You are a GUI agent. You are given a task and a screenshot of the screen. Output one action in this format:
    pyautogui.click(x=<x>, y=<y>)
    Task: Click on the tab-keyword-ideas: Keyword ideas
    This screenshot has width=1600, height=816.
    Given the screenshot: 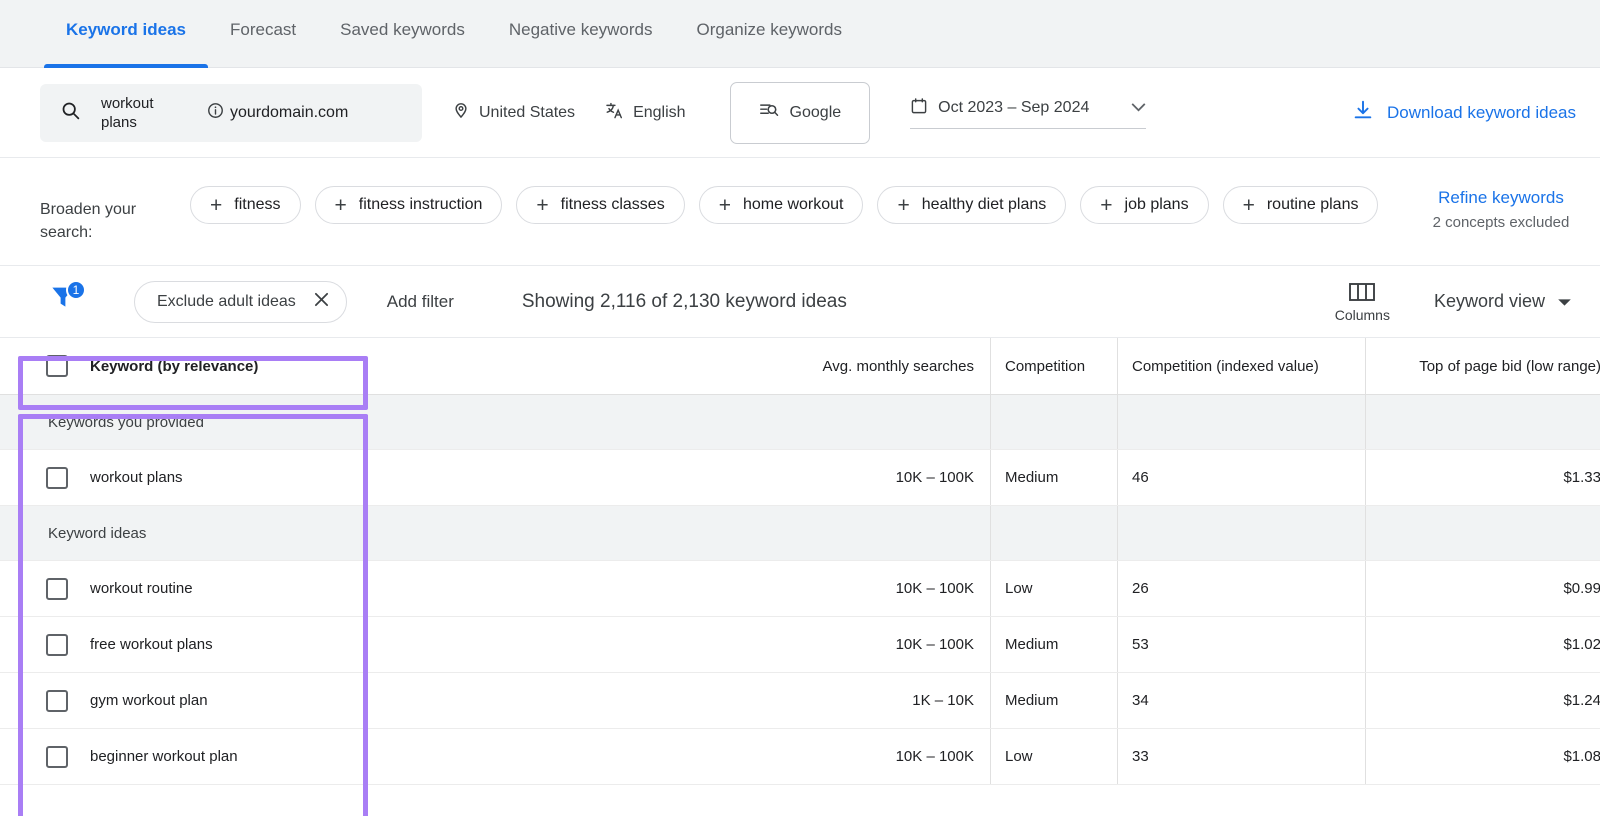 What is the action you would take?
    pyautogui.click(x=126, y=34)
    